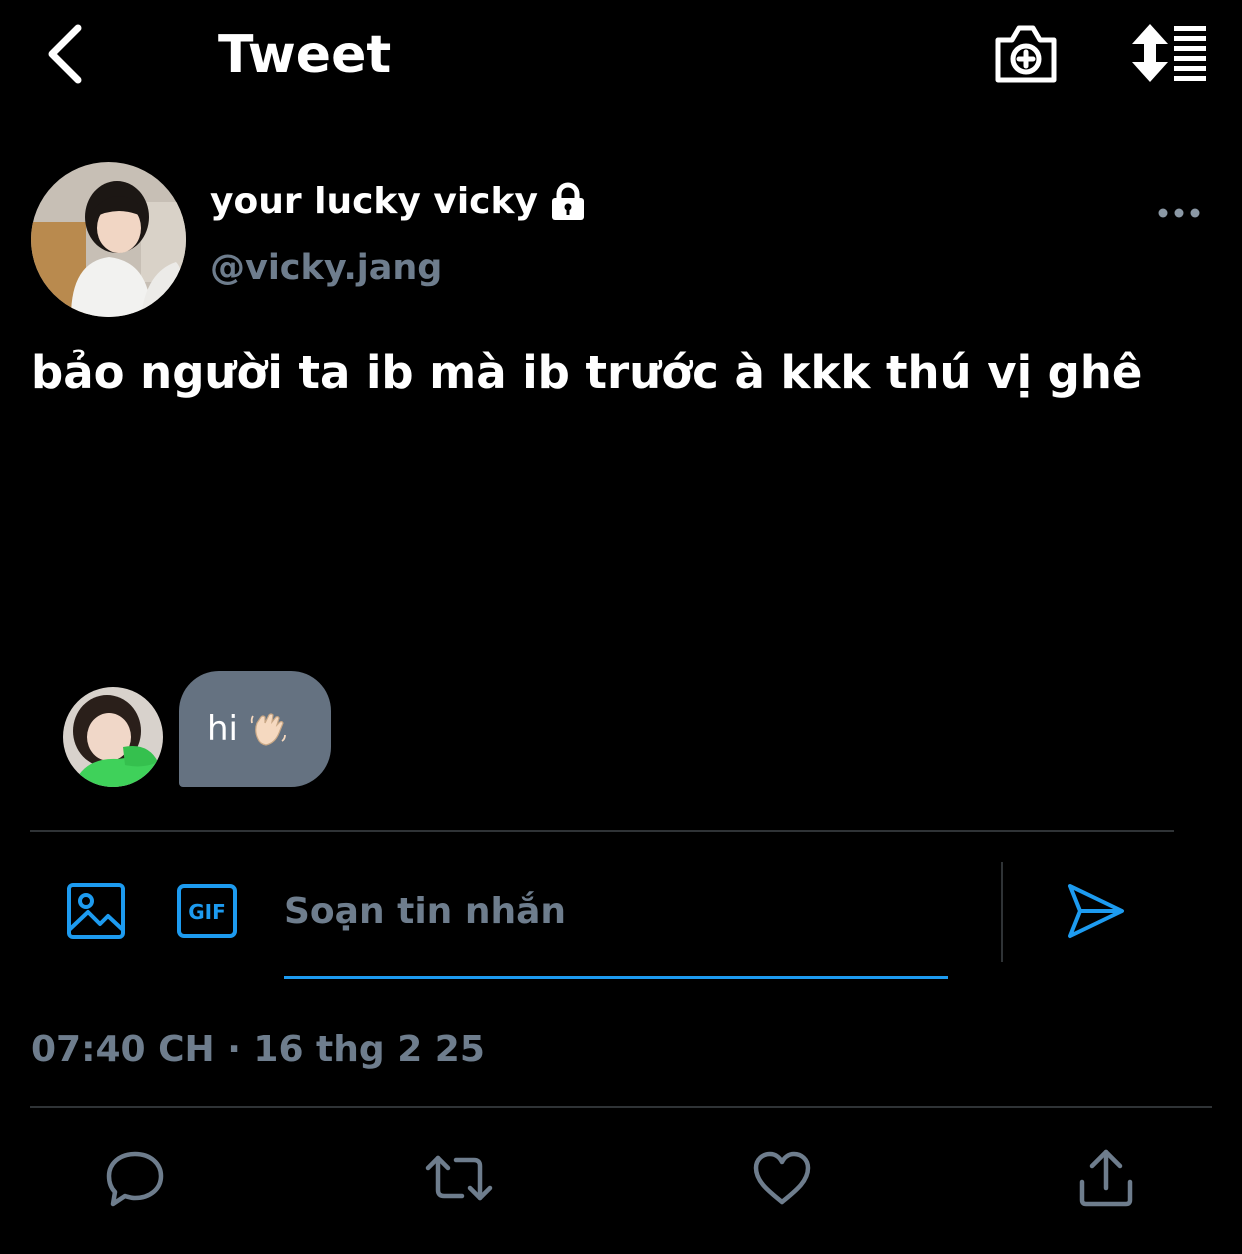  I want to click on waving-hand-icon, so click(268, 729).